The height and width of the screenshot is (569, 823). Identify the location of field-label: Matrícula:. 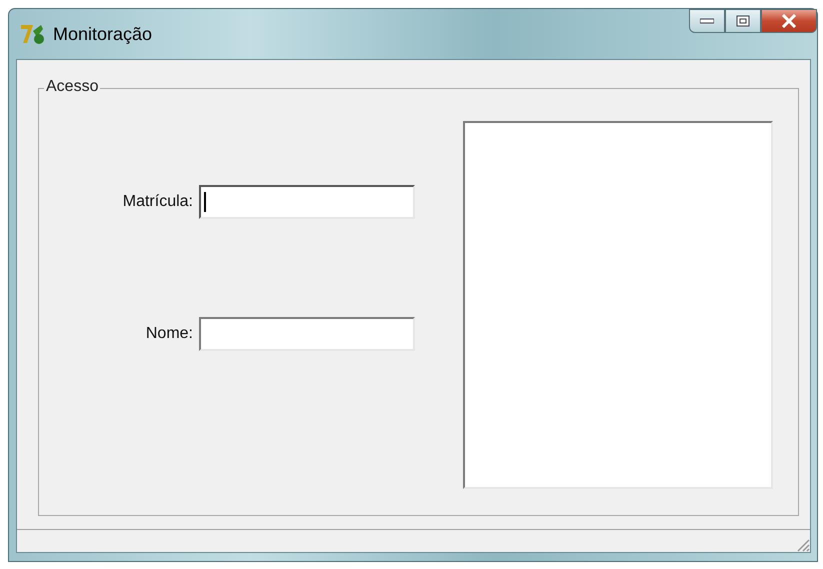
(157, 202).